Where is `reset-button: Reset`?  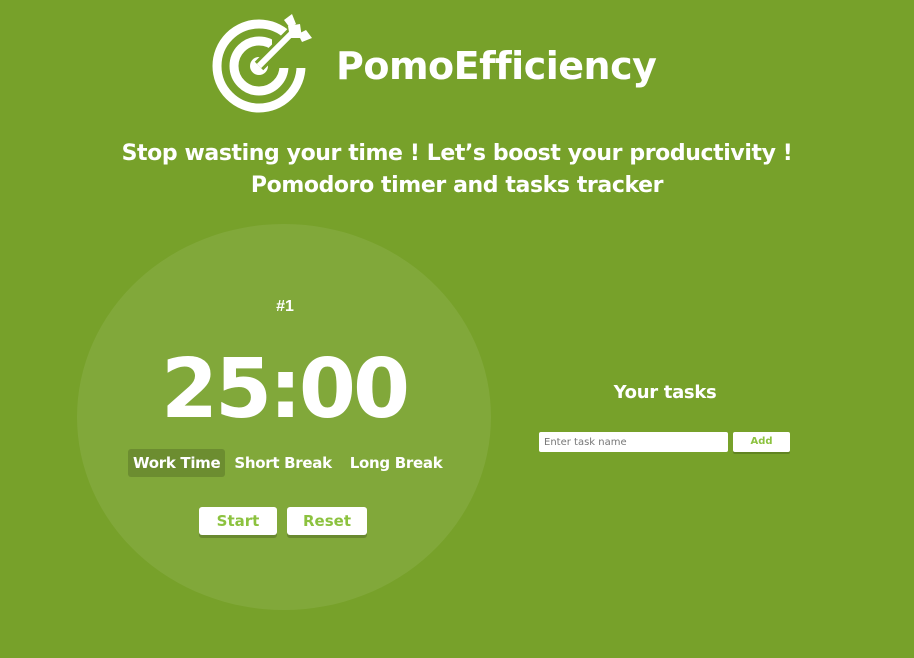 reset-button: Reset is located at coordinates (327, 521).